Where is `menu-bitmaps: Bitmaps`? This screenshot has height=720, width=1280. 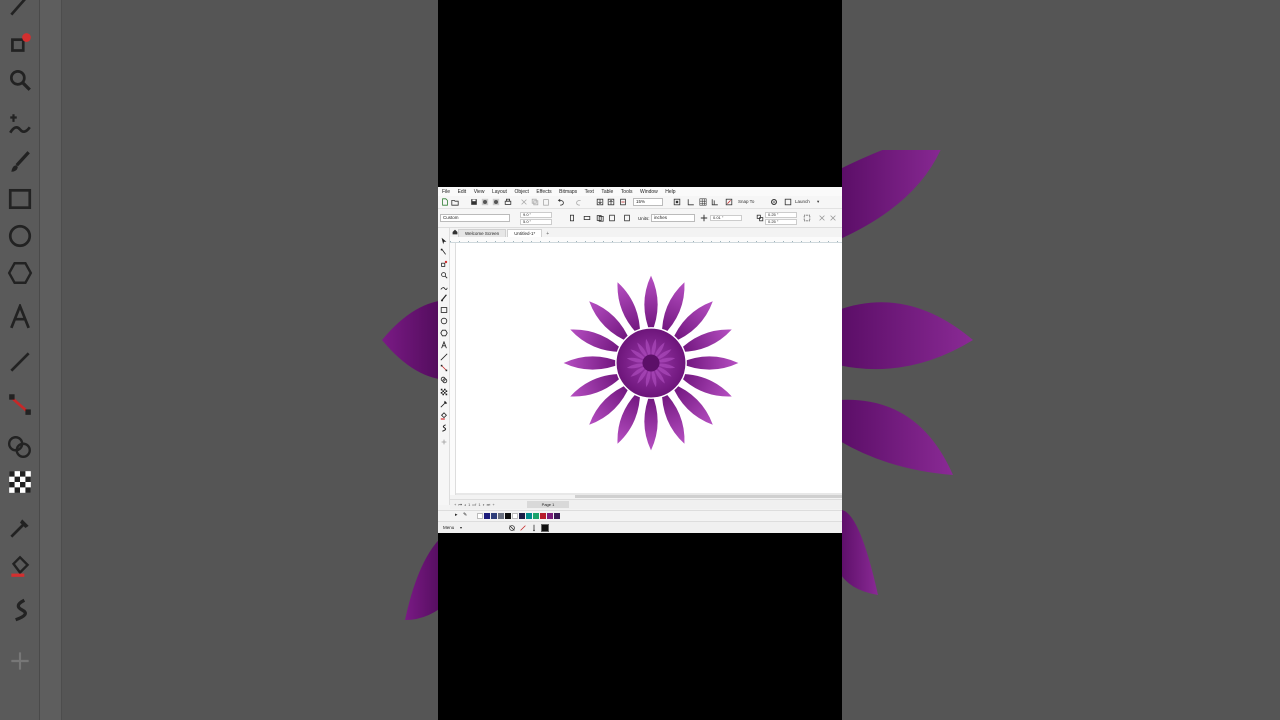 menu-bitmaps: Bitmaps is located at coordinates (568, 192).